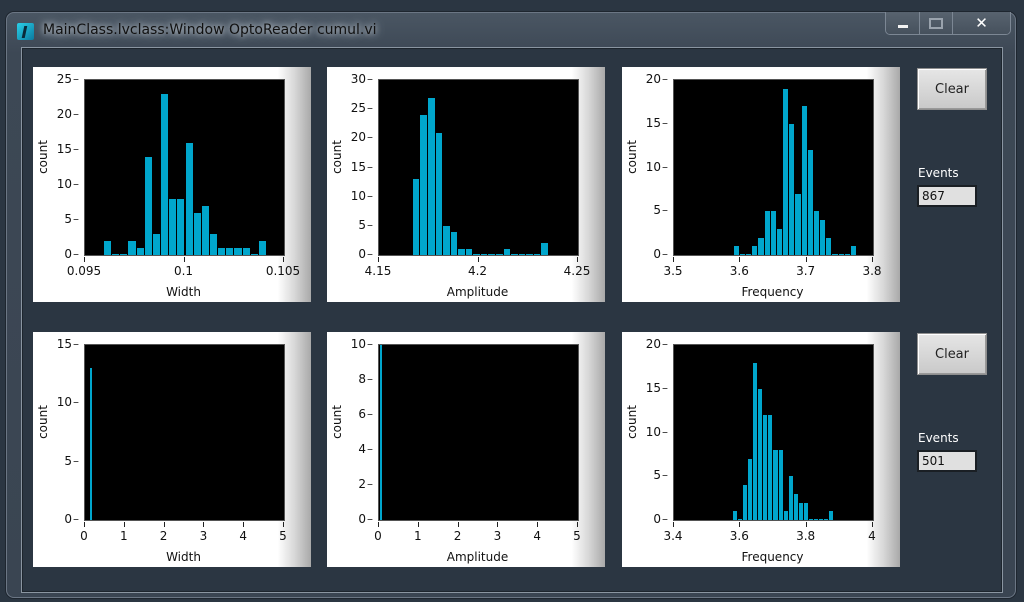  I want to click on clear-button-top: Clear, so click(952, 89).